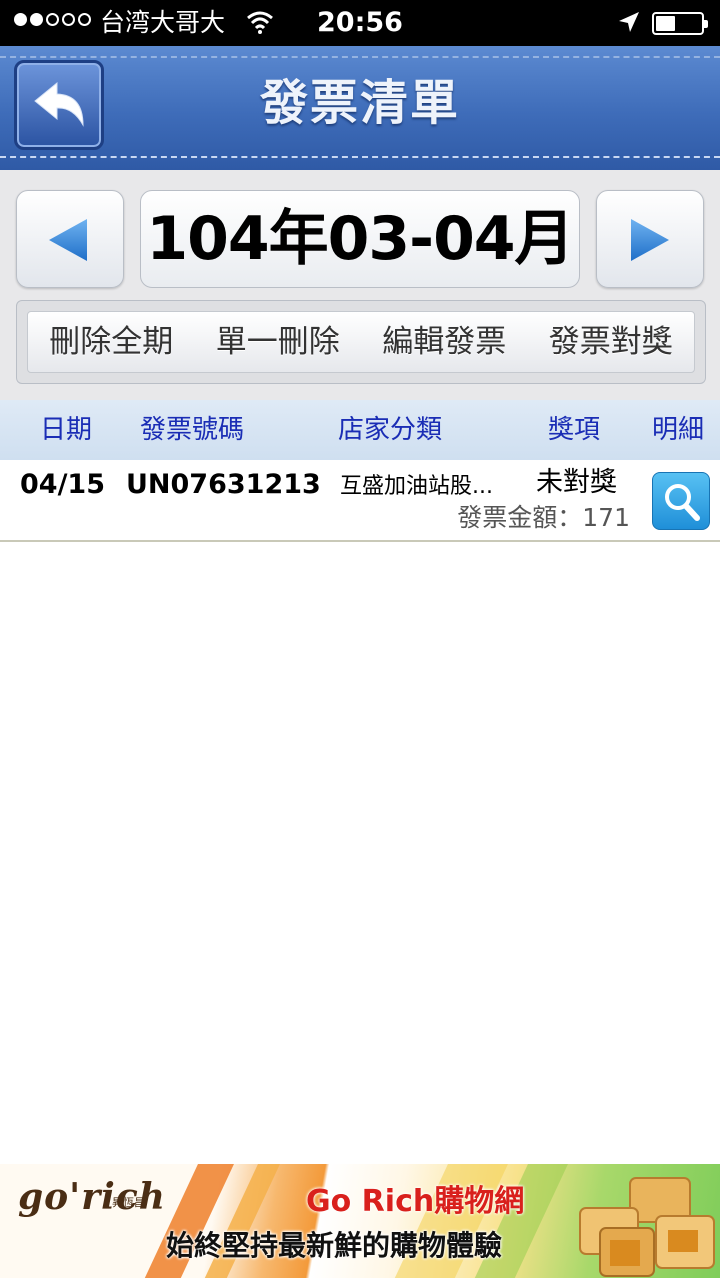 The height and width of the screenshot is (1278, 720). I want to click on table-row: 04/15 UN07631213 互盛加油站股... 未對獎 發票金額：171, so click(360, 501).